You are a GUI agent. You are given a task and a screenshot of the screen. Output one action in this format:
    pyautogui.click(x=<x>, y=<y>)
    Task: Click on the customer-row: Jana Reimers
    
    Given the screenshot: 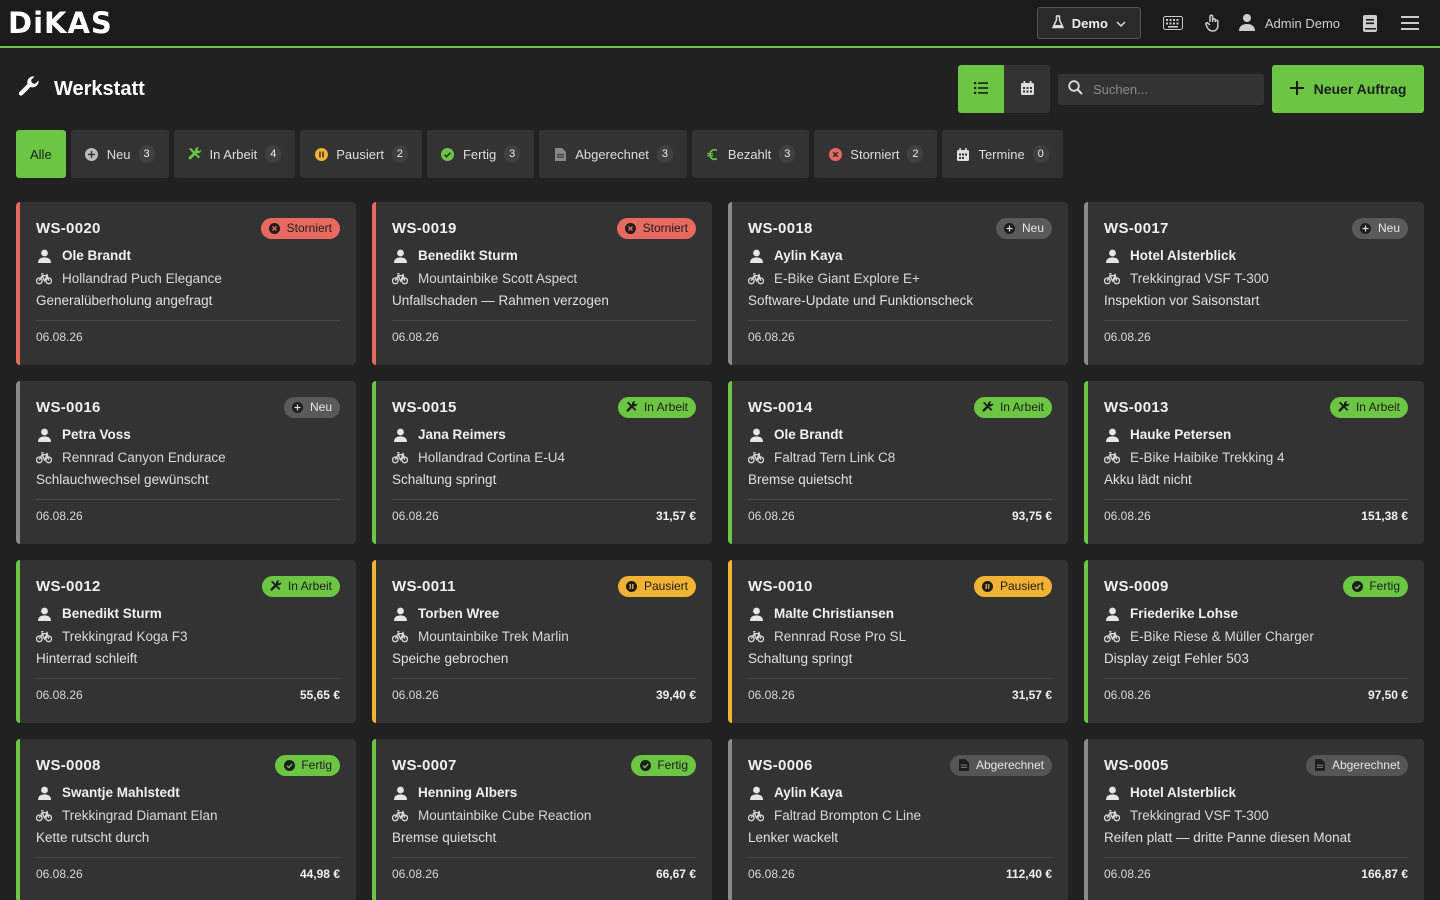 What is the action you would take?
    pyautogui.click(x=544, y=434)
    